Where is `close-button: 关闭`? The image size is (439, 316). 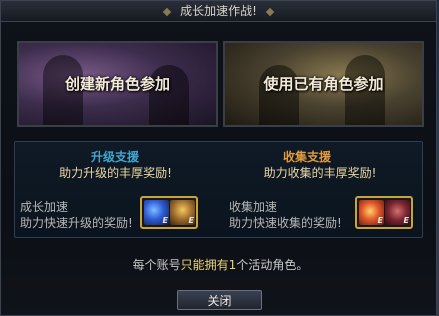
close-button: 关闭 is located at coordinates (219, 300).